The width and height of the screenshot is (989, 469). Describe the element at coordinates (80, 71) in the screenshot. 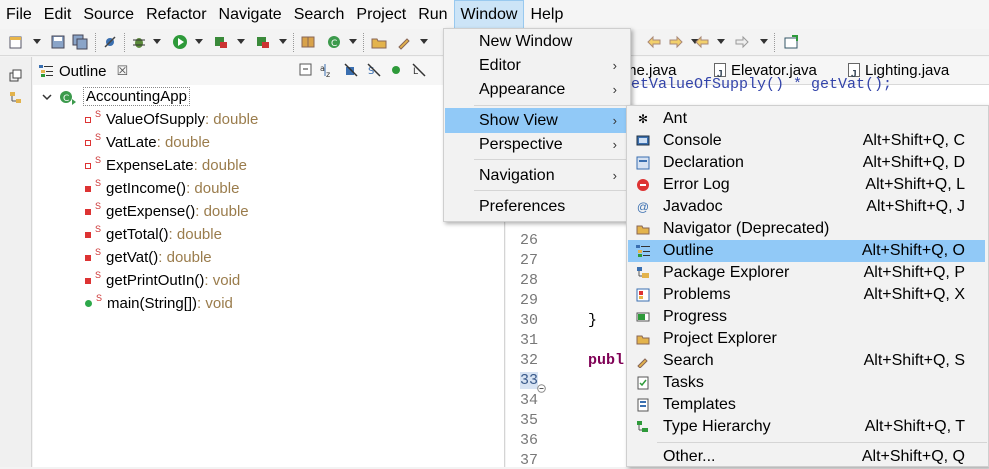

I see `outline-tab: Outline ☒` at that location.